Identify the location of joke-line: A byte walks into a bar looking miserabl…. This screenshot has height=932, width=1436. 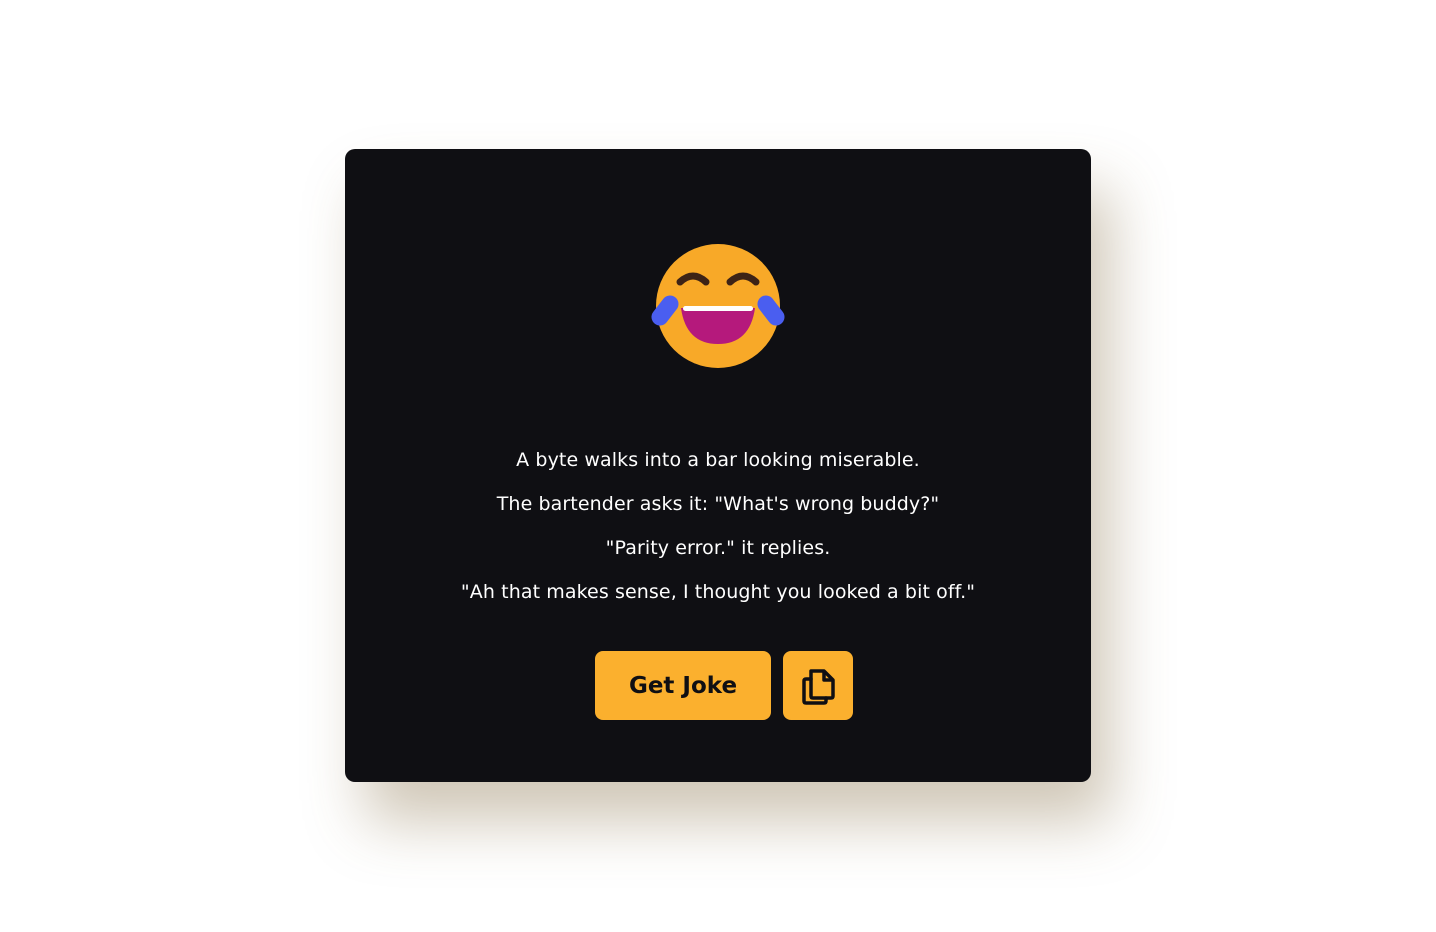
(718, 460).